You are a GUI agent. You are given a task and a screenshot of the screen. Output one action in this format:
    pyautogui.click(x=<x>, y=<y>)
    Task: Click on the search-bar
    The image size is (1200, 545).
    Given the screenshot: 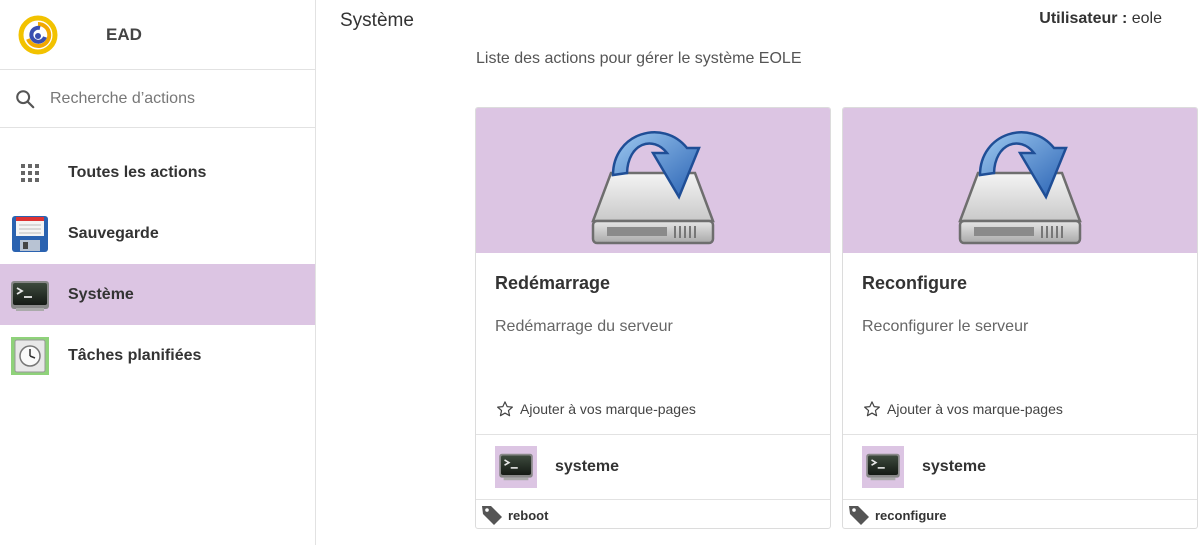 What is the action you would take?
    pyautogui.click(x=157, y=99)
    